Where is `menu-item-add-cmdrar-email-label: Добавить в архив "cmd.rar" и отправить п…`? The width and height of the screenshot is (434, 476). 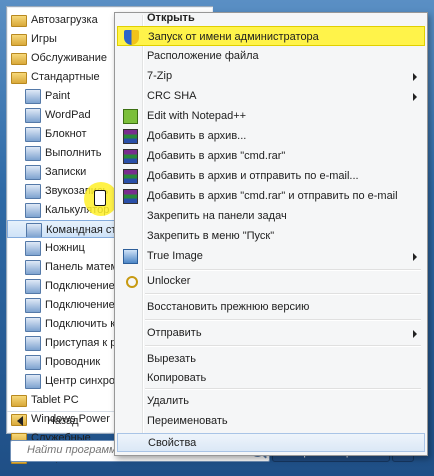
menu-item-add-cmdrar-email-label: Добавить в архив "cmd.rar" и отправить п… is located at coordinates (272, 196).